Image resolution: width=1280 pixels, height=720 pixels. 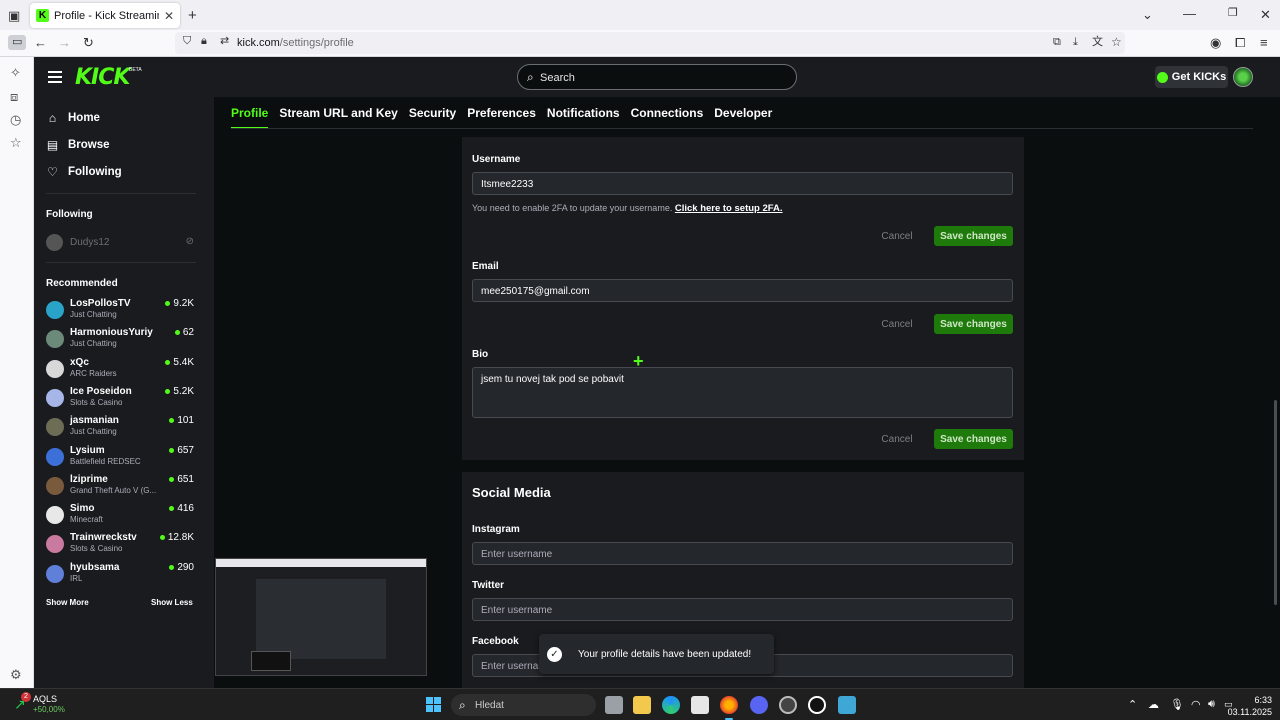 I want to click on recommended-channel: HarmoniousYuriy Just Chatting 62, so click(x=120, y=341).